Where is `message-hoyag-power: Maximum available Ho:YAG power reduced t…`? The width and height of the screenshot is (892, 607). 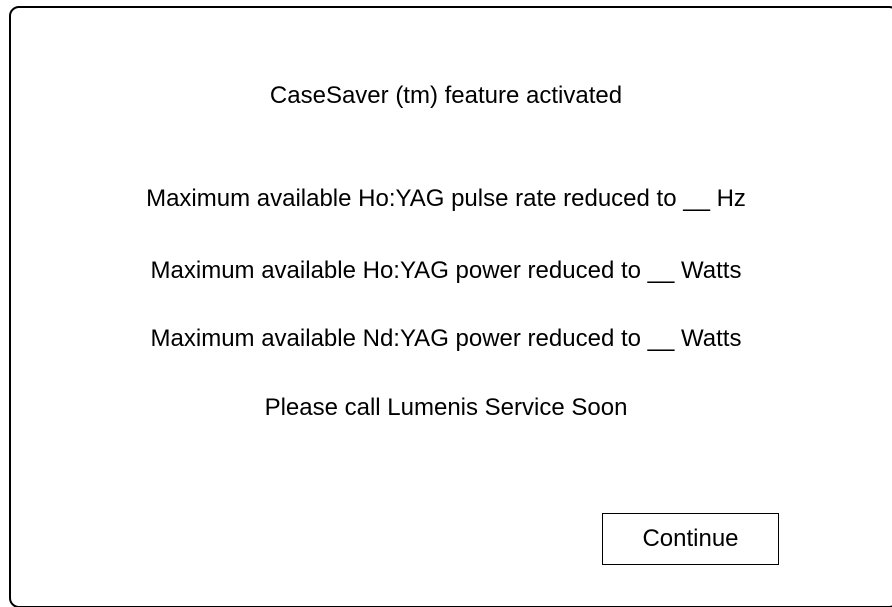
message-hoyag-power: Maximum available Ho:YAG power reduced t… is located at coordinates (446, 270).